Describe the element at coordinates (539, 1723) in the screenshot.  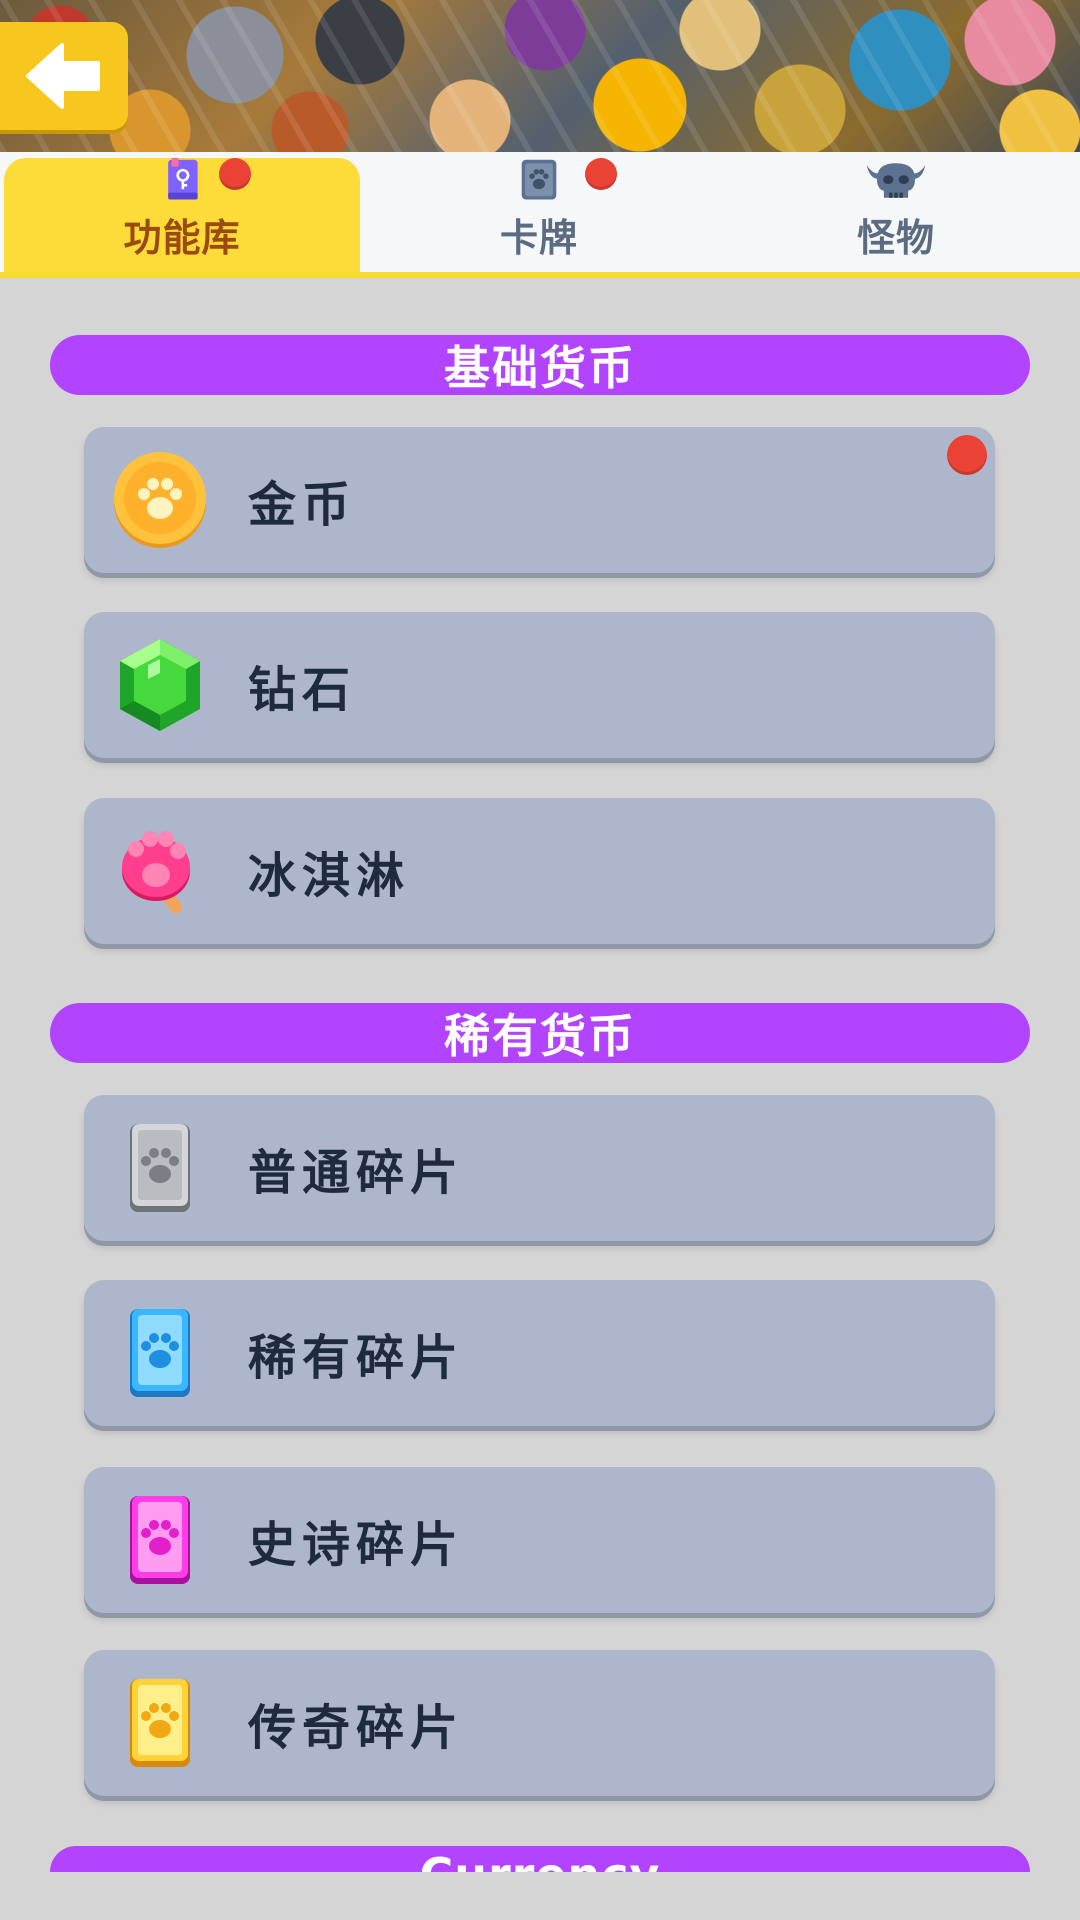
I see `currency-row-legendary-fragment: 传奇碎片` at that location.